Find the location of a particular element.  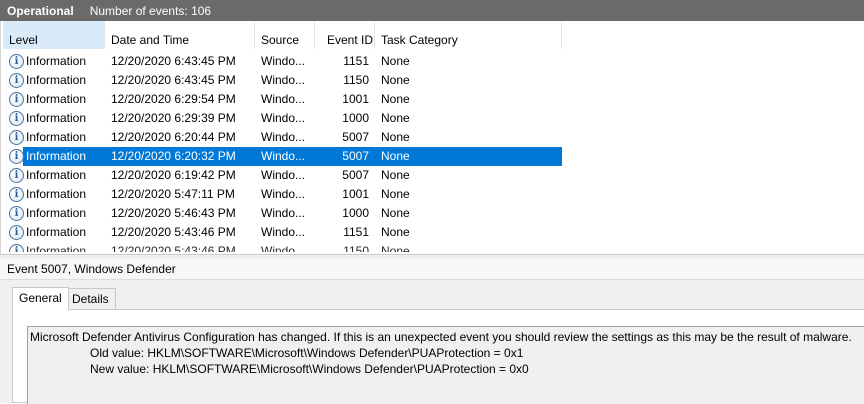

tab-general: General is located at coordinates (40, 298).